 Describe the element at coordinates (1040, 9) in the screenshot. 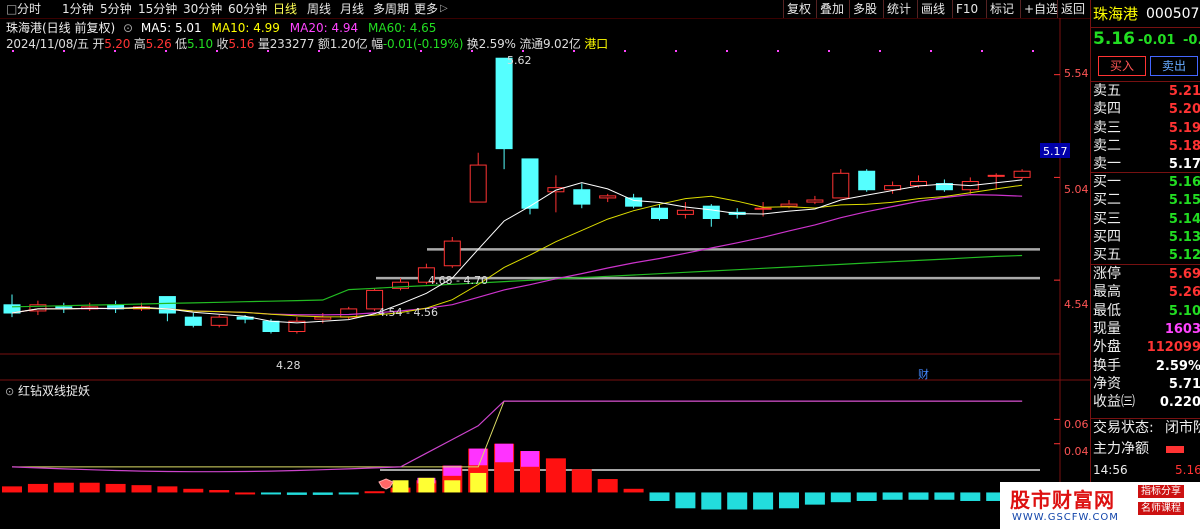

I see `add-watchlist-button: +自选` at that location.